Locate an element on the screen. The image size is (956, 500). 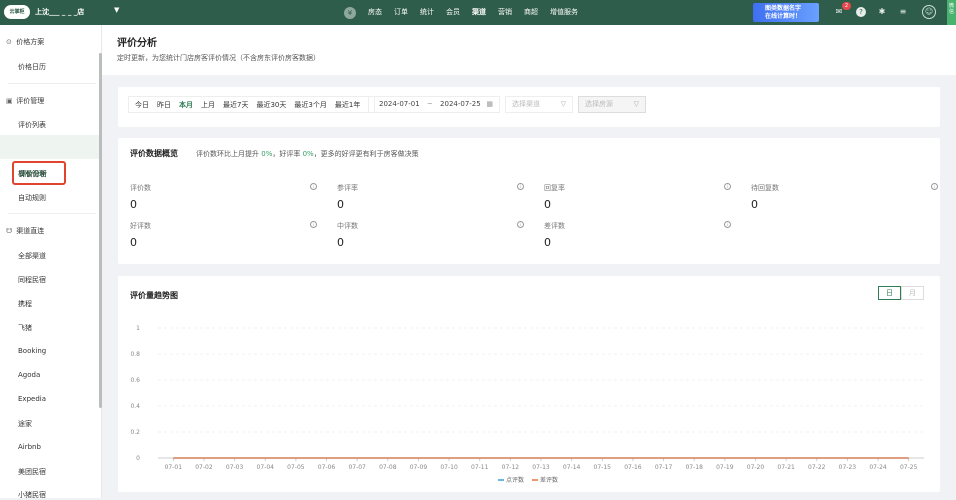
nav-item-marketing: 营销 is located at coordinates (505, 12).